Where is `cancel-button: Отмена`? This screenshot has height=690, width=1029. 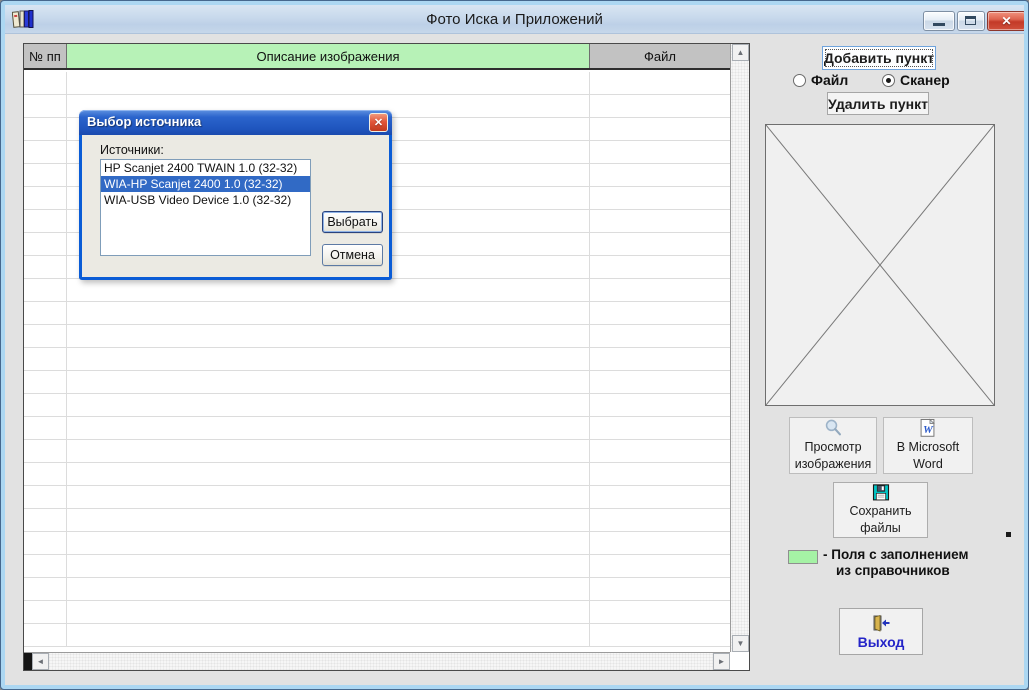 cancel-button: Отмена is located at coordinates (352, 255).